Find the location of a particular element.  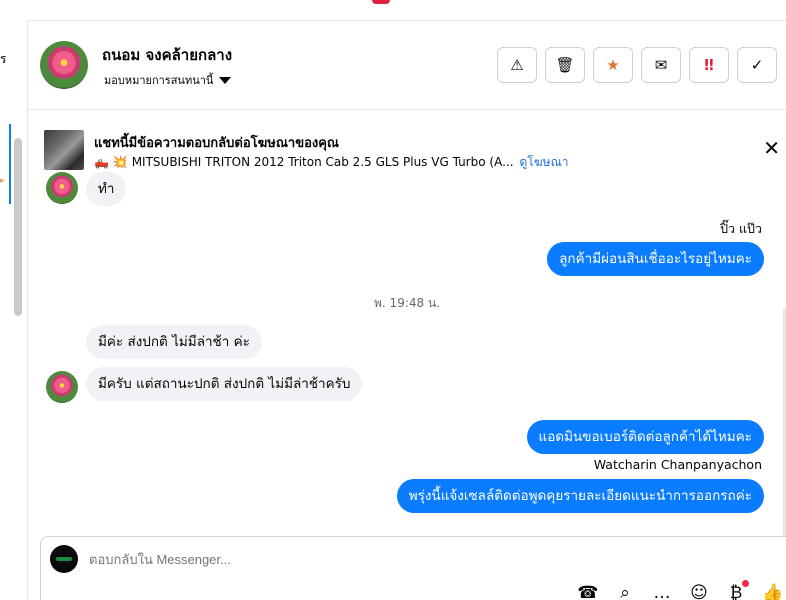

saved-replies-glyph: ₿ is located at coordinates (736, 591).